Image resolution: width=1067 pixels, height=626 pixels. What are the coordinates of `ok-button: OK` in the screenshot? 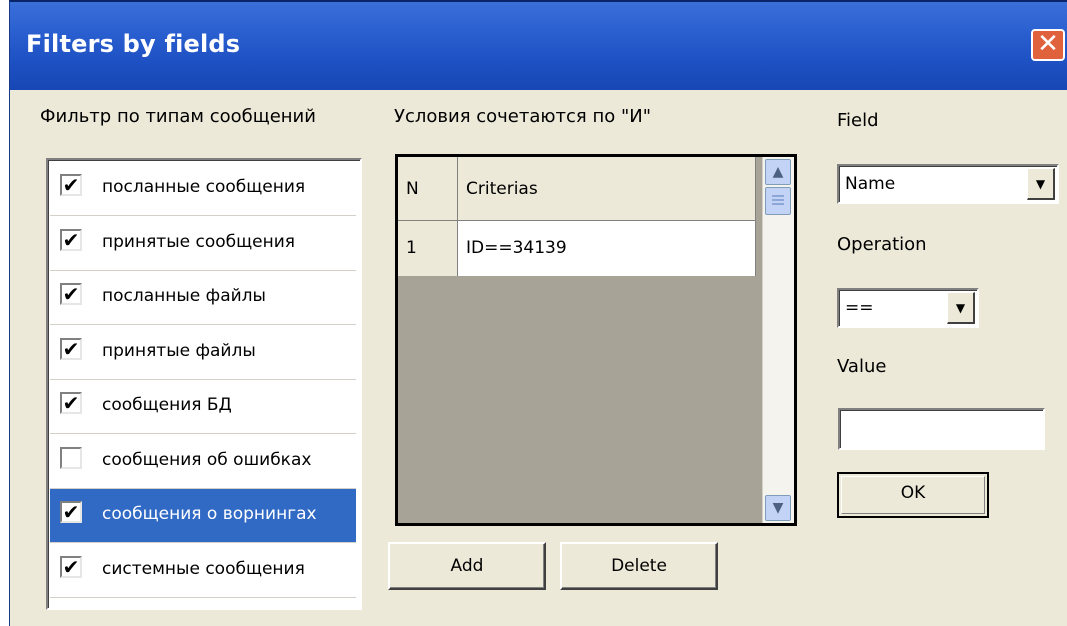 It's located at (913, 495).